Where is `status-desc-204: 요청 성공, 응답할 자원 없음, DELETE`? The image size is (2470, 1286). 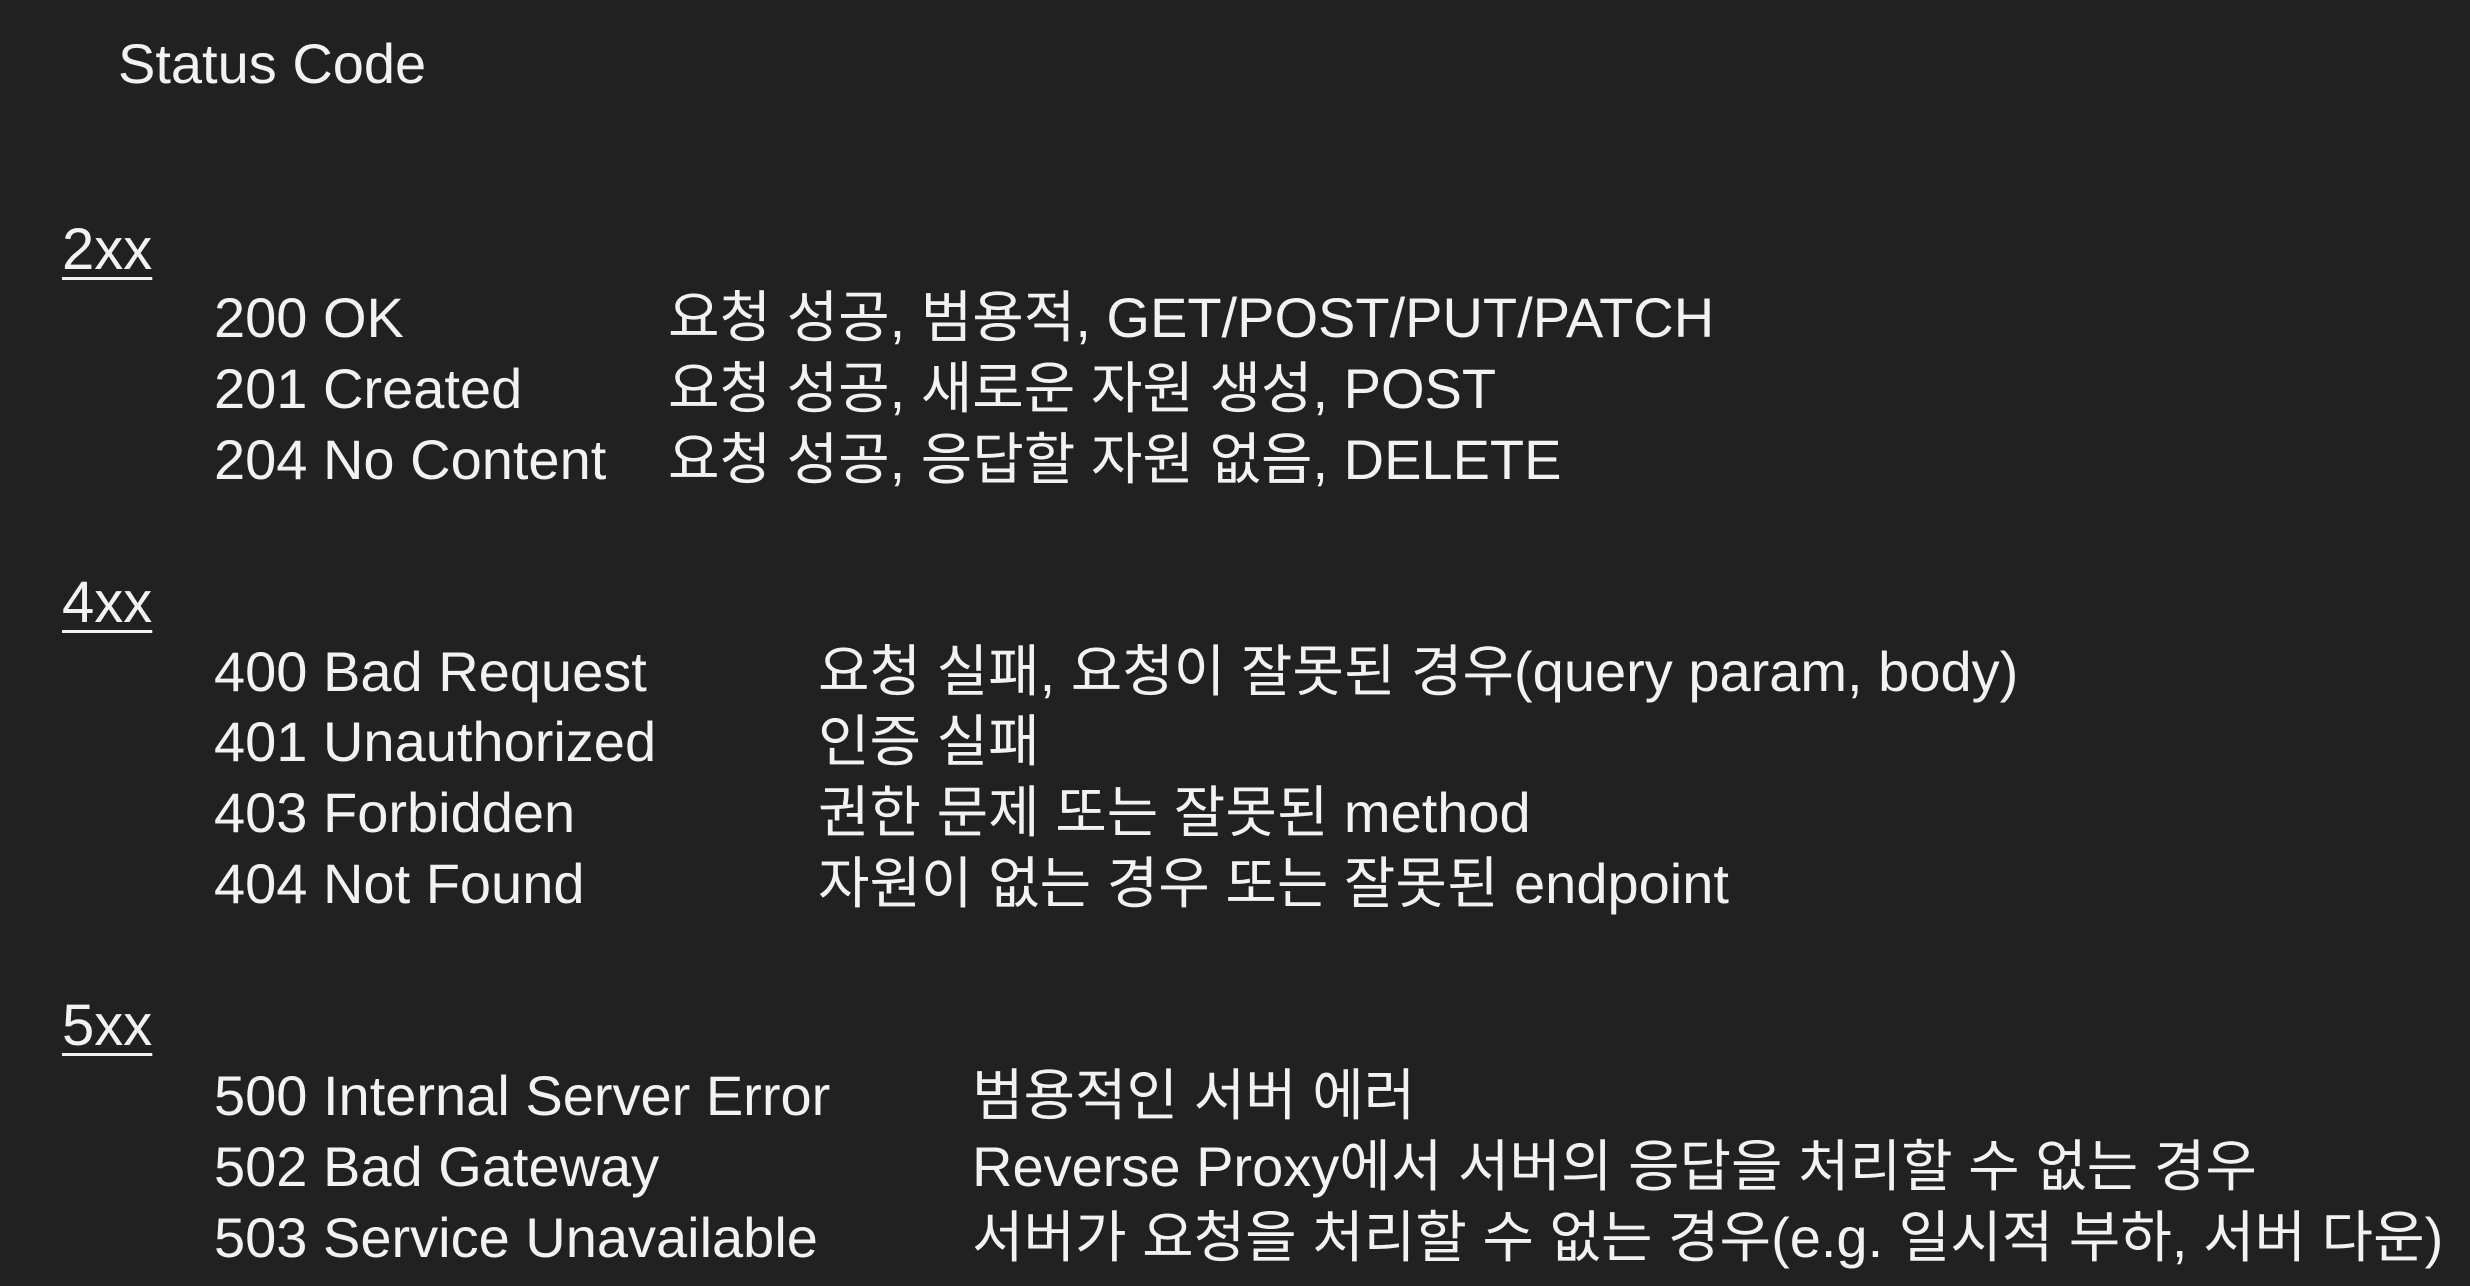 status-desc-204: 요청 성공, 응답할 자원 없음, DELETE is located at coordinates (1115, 459).